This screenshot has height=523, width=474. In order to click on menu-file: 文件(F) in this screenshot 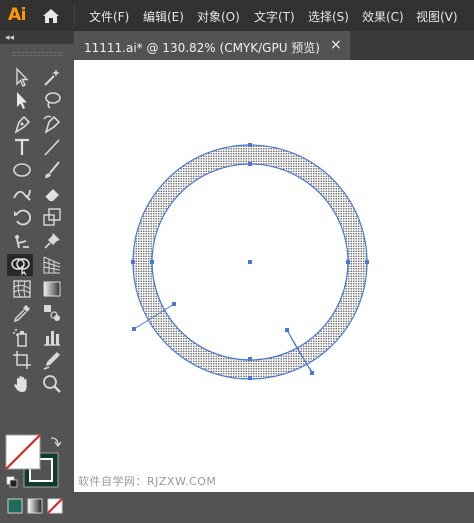, I will do `click(109, 16)`.